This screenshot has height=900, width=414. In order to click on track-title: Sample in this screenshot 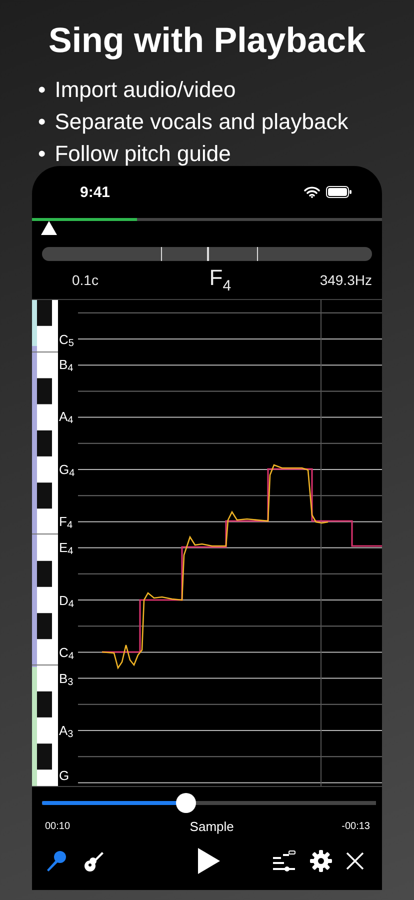, I will do `click(212, 826)`.